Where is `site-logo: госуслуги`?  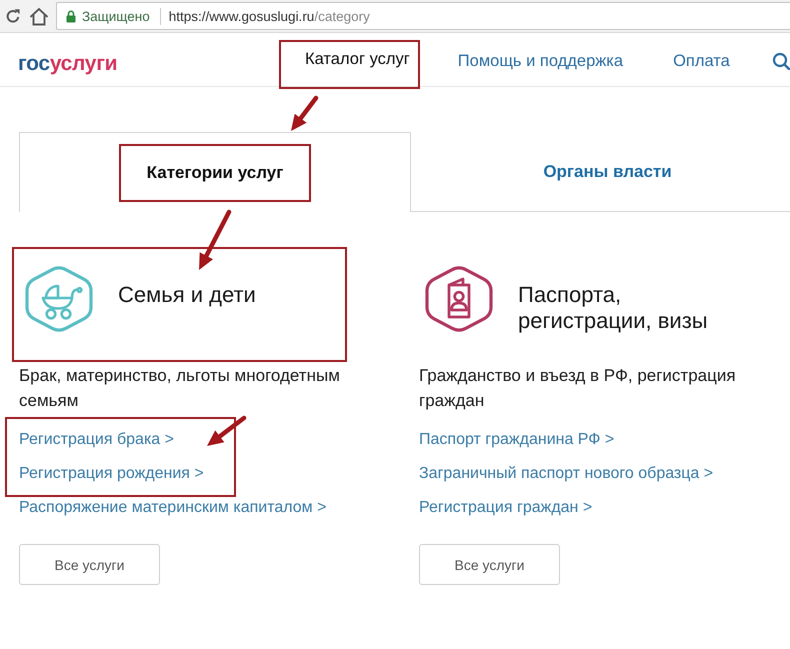 site-logo: госуслуги is located at coordinates (68, 64).